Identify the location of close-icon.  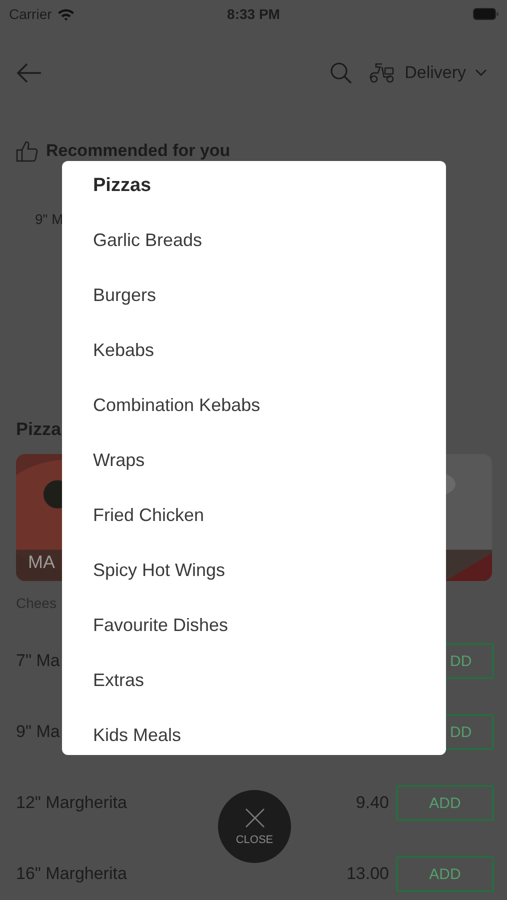
(254, 818).